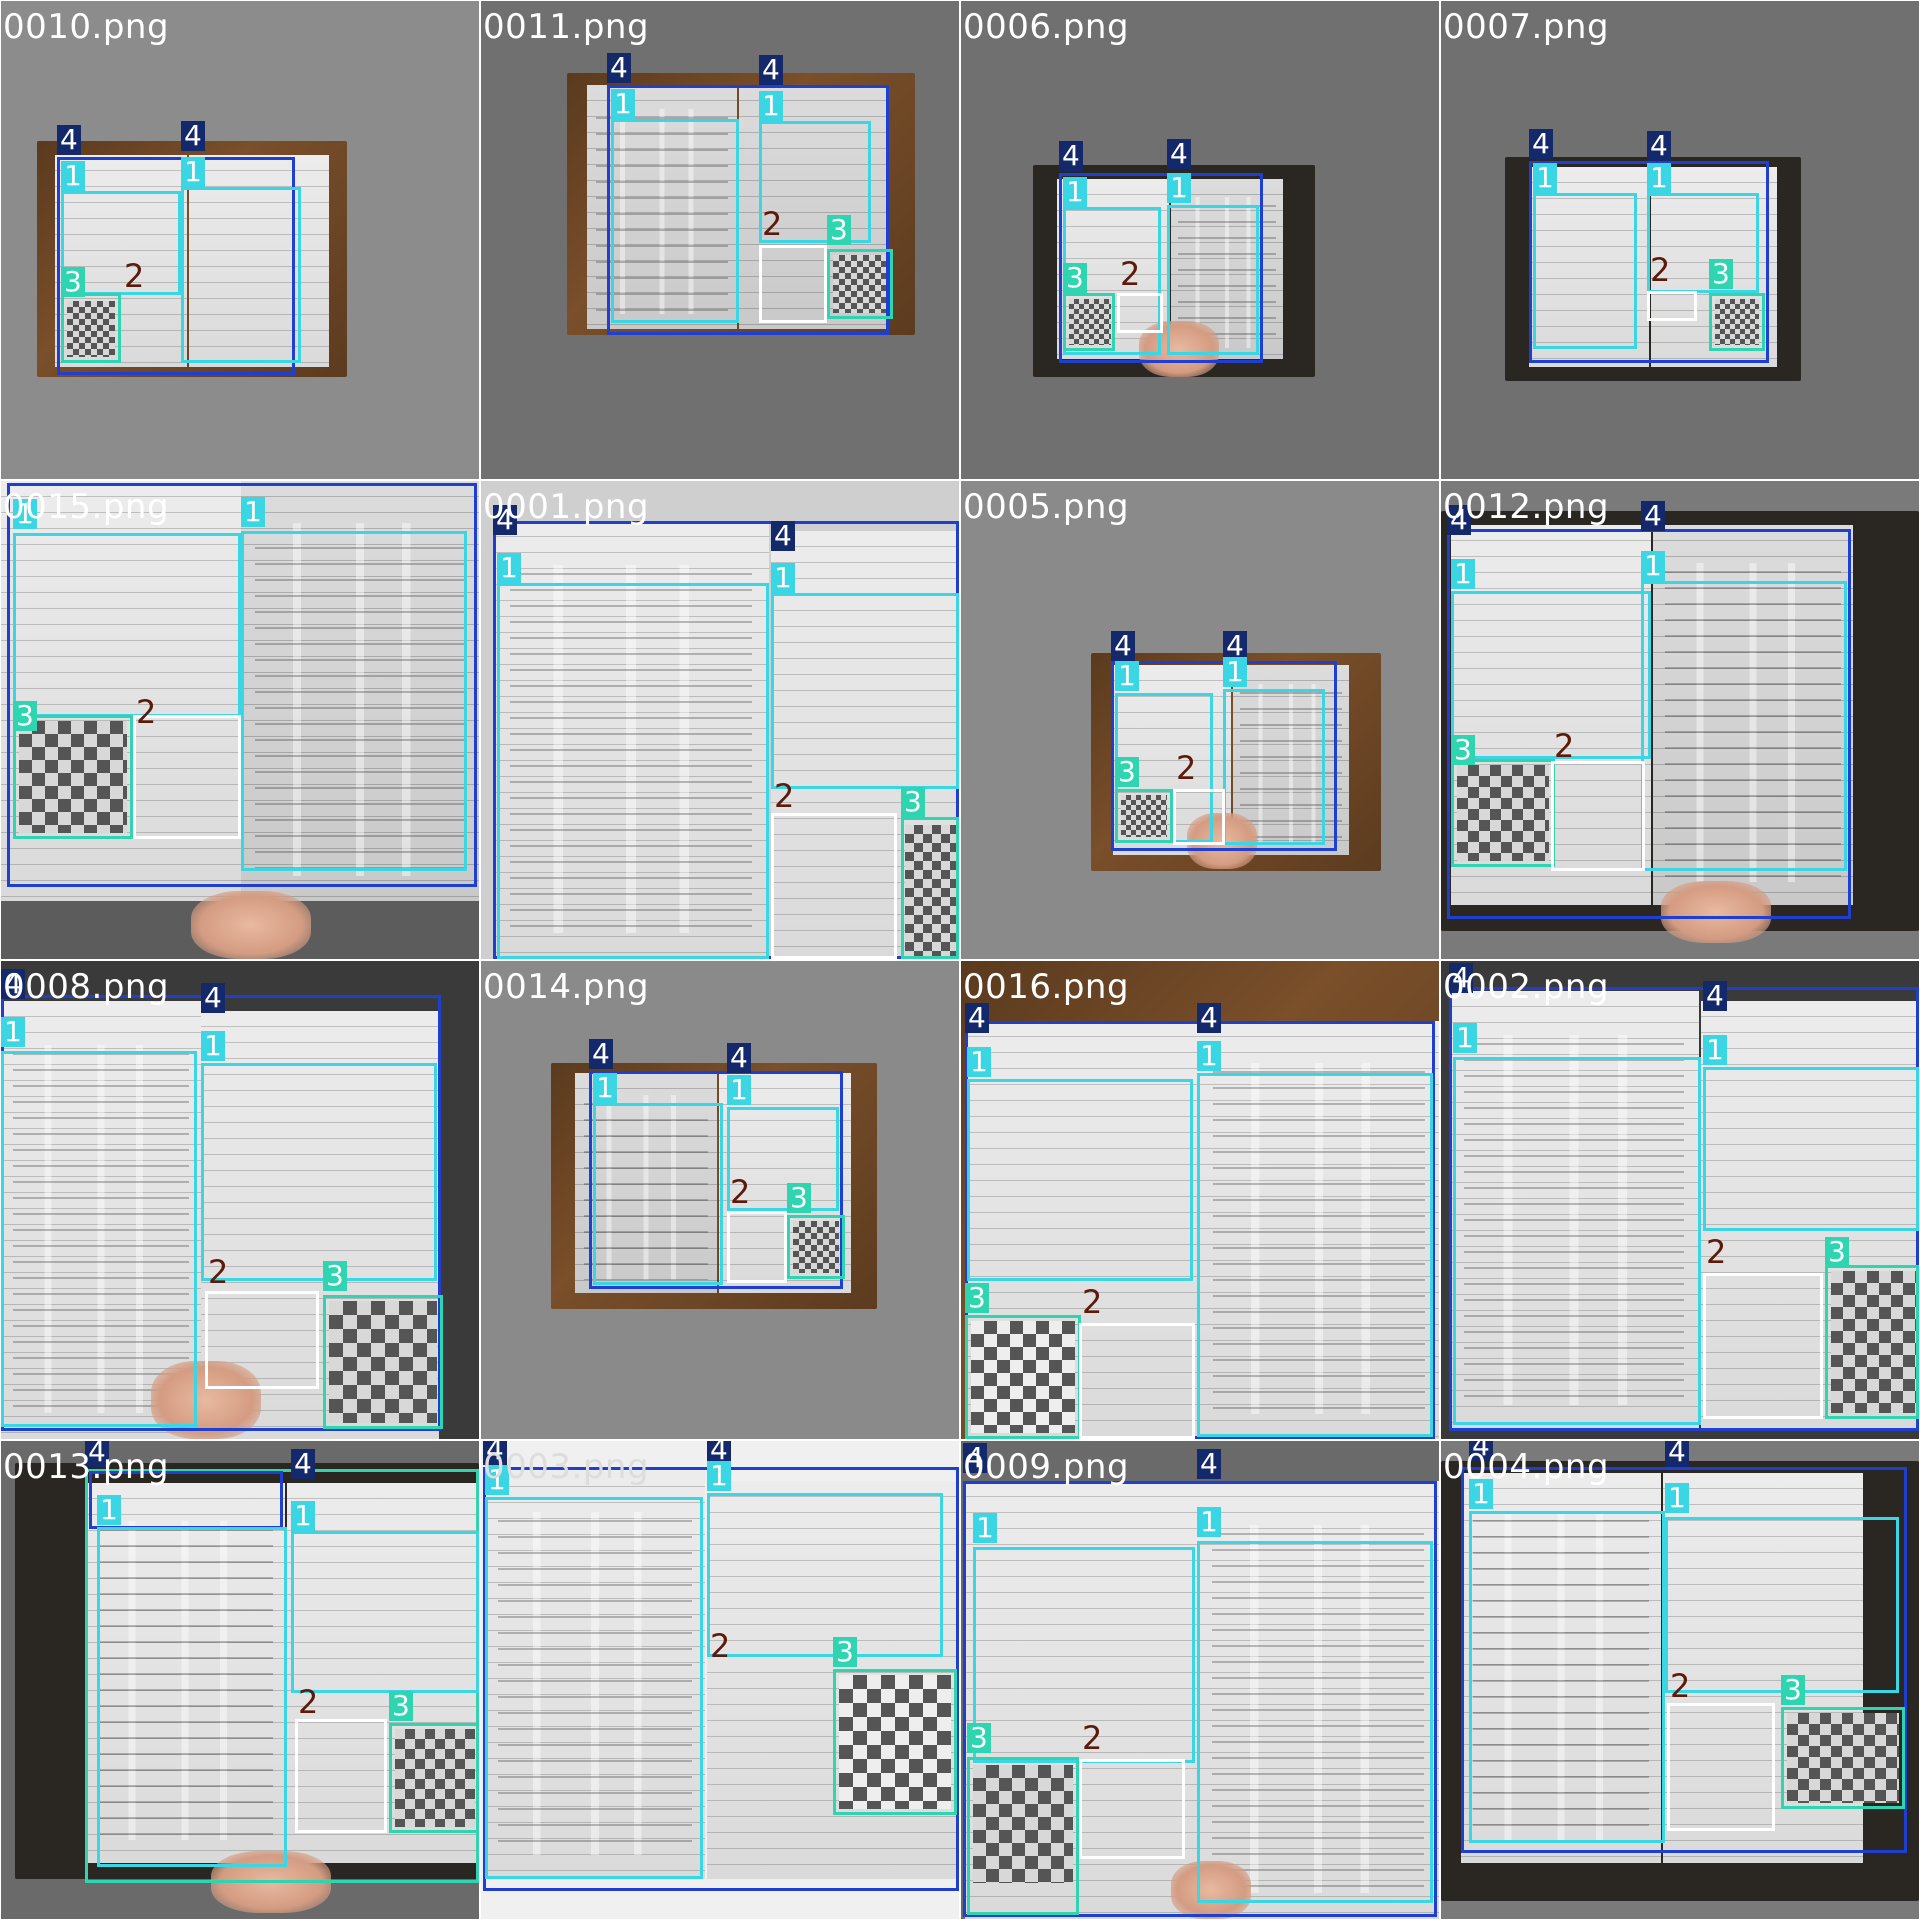 This screenshot has width=1920, height=1920. I want to click on tile-0013: 0013.png 4 4 1 1 2 3, so click(240, 1680).